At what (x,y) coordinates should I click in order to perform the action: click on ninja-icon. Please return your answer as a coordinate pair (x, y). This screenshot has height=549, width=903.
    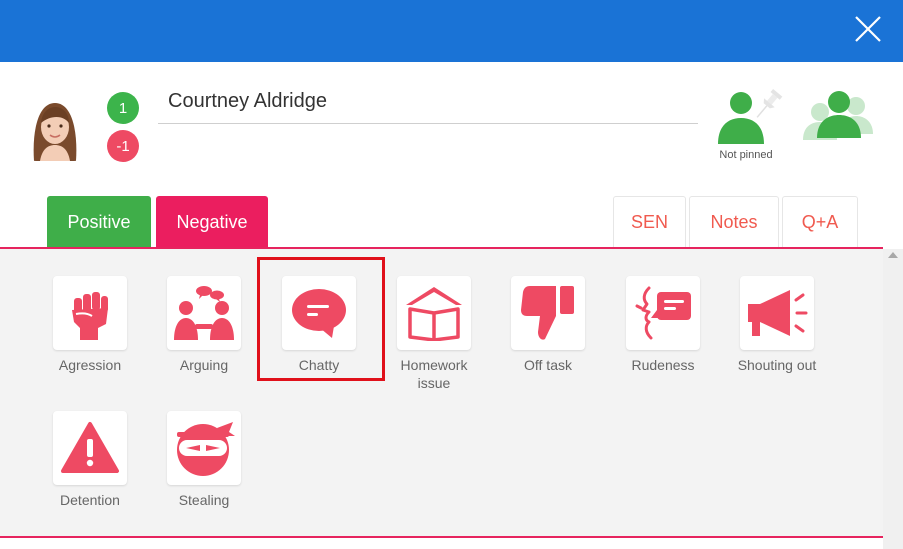
    Looking at the image, I should click on (206, 449).